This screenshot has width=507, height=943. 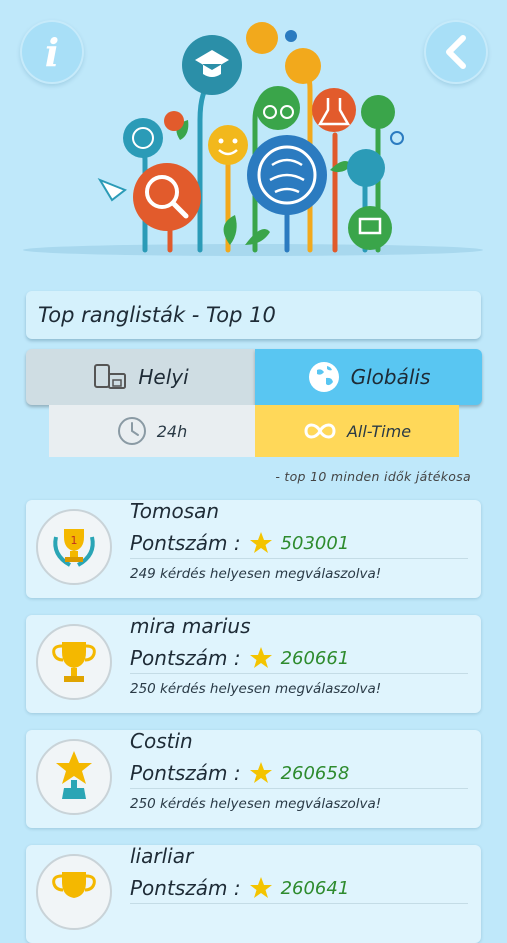 I want to click on tab-global: Globális, so click(x=368, y=377).